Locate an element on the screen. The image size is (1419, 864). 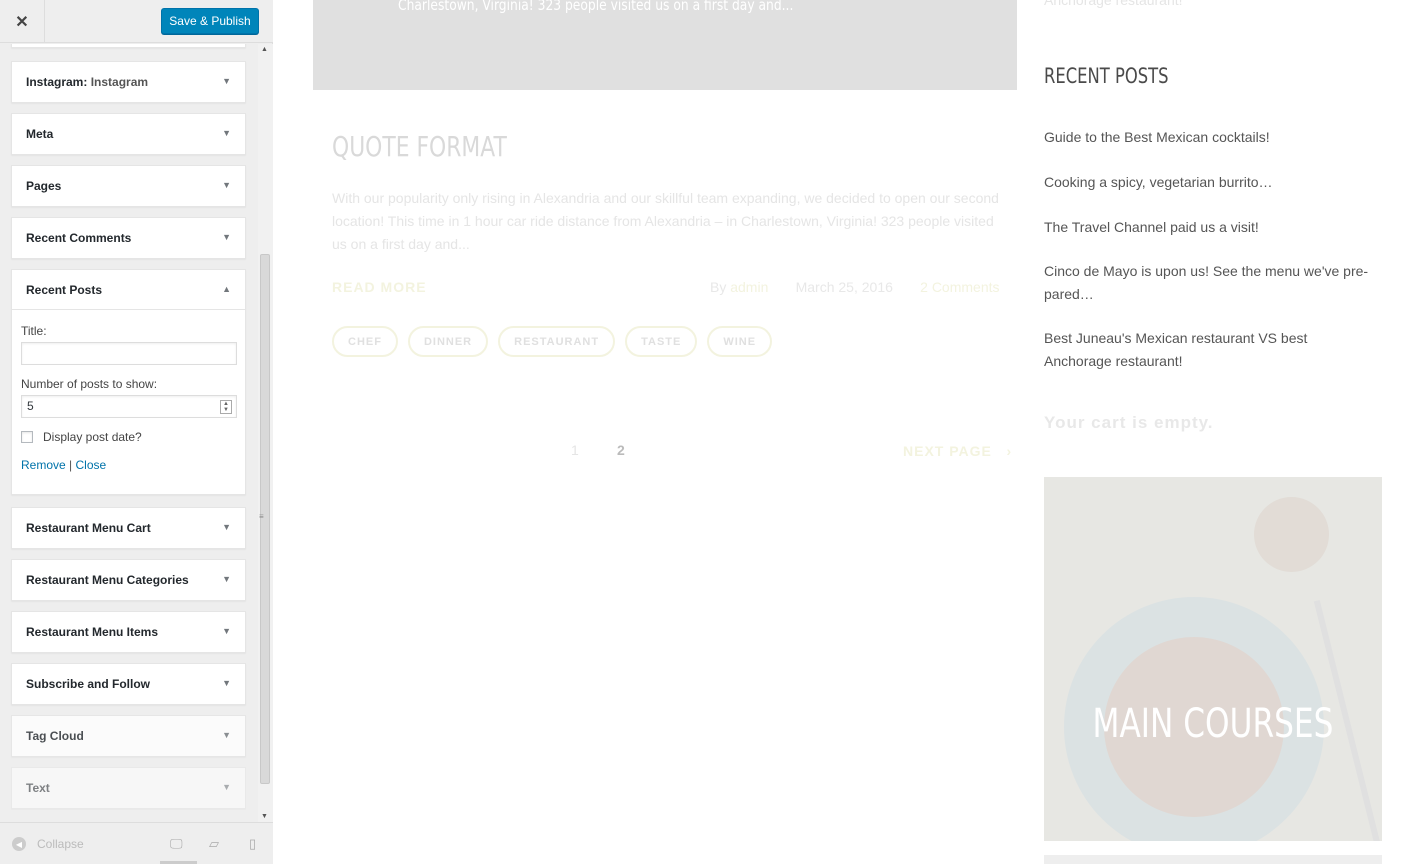
widget-restaurant-menu-items: Restaurant Menu Items ▼ is located at coordinates (128, 632).